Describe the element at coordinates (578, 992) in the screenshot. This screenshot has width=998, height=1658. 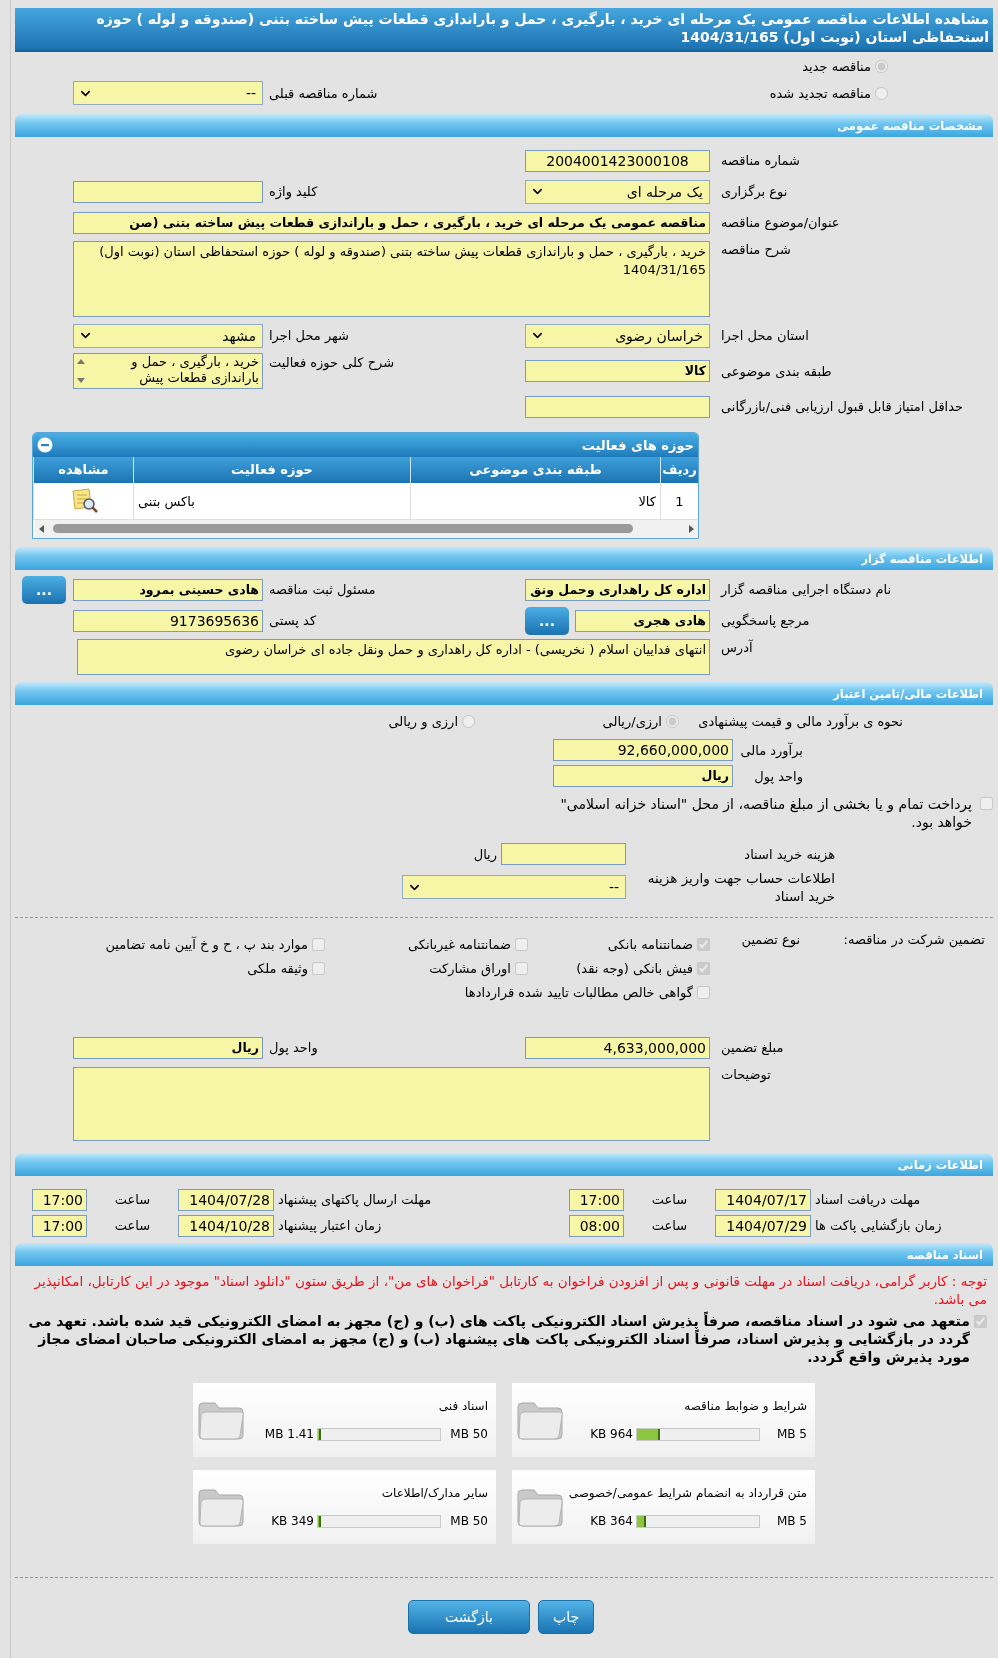
I see `checkbox-label: گواهی خالص مطالبات تایید شده قراردادها` at that location.